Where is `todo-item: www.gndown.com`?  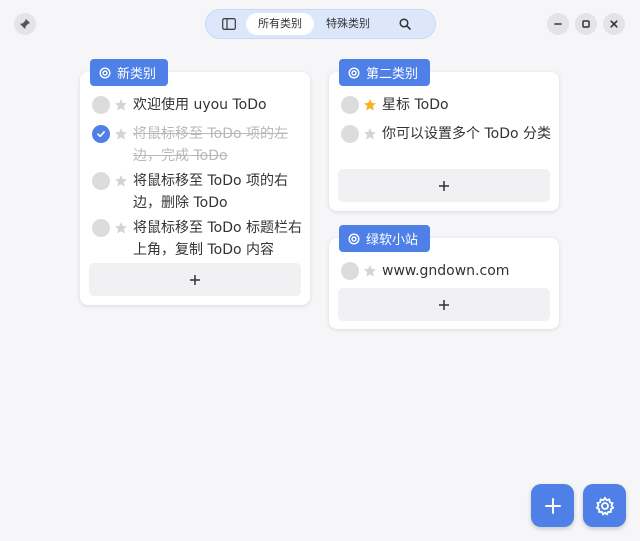
todo-item: www.gndown.com is located at coordinates (446, 271).